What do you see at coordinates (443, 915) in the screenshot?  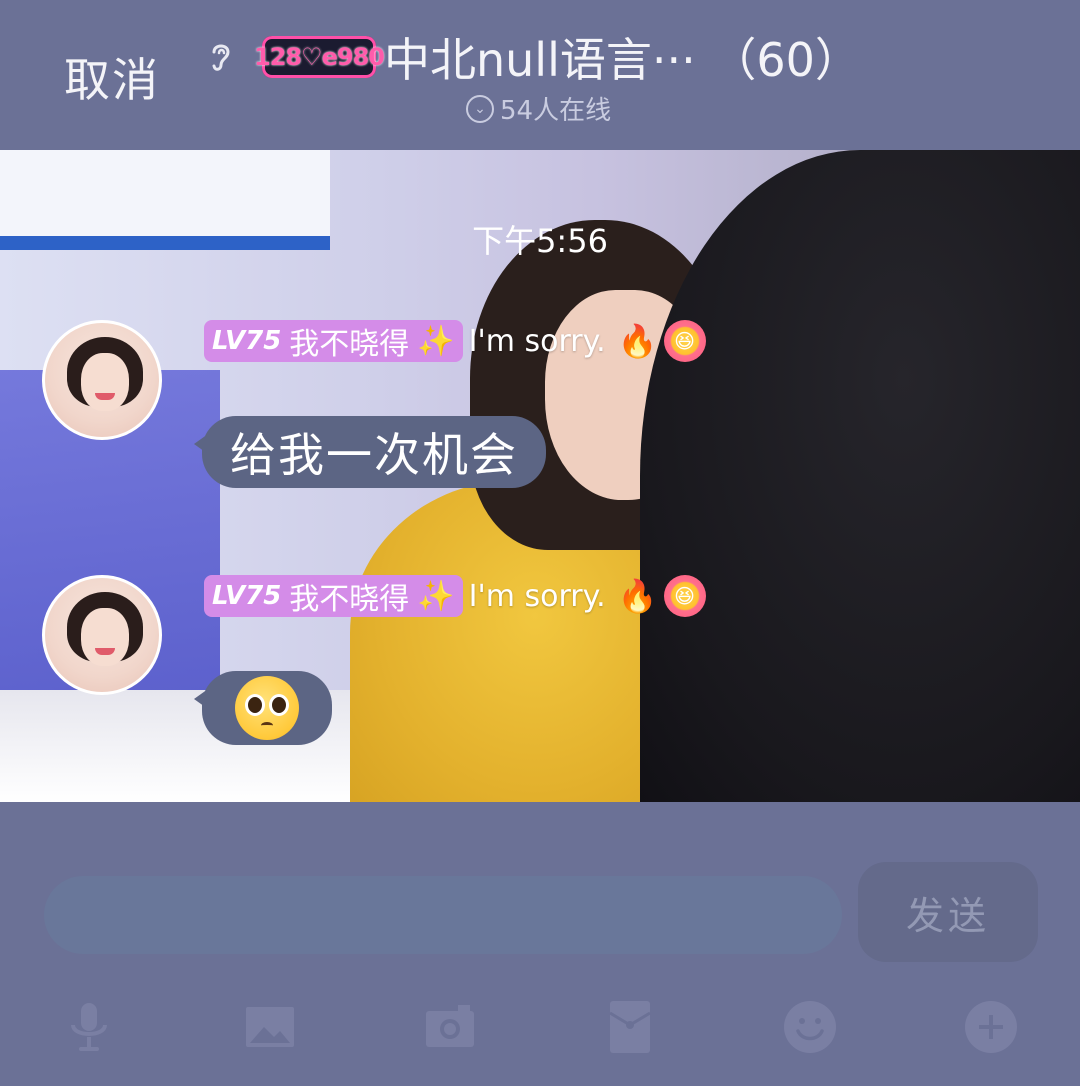 I see `message-input` at bounding box center [443, 915].